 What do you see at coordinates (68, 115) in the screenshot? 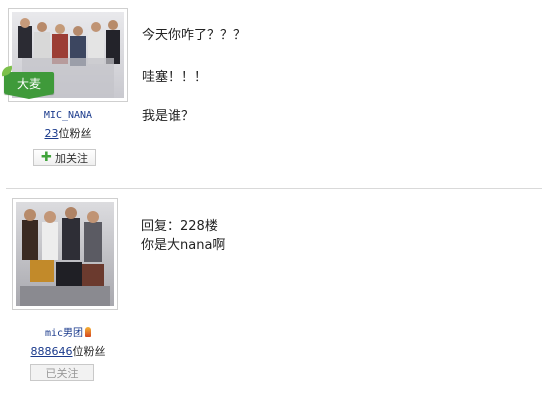
I see `username-link: MIC_NANA` at bounding box center [68, 115].